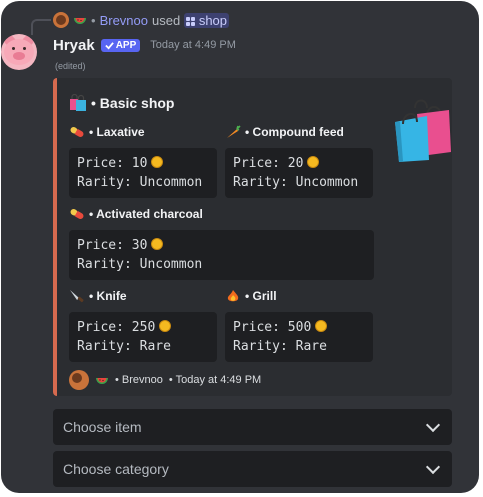 Image resolution: width=483 pixels, height=497 pixels. Describe the element at coordinates (139, 380) in the screenshot. I see `footer-user: • Brevnoo` at that location.